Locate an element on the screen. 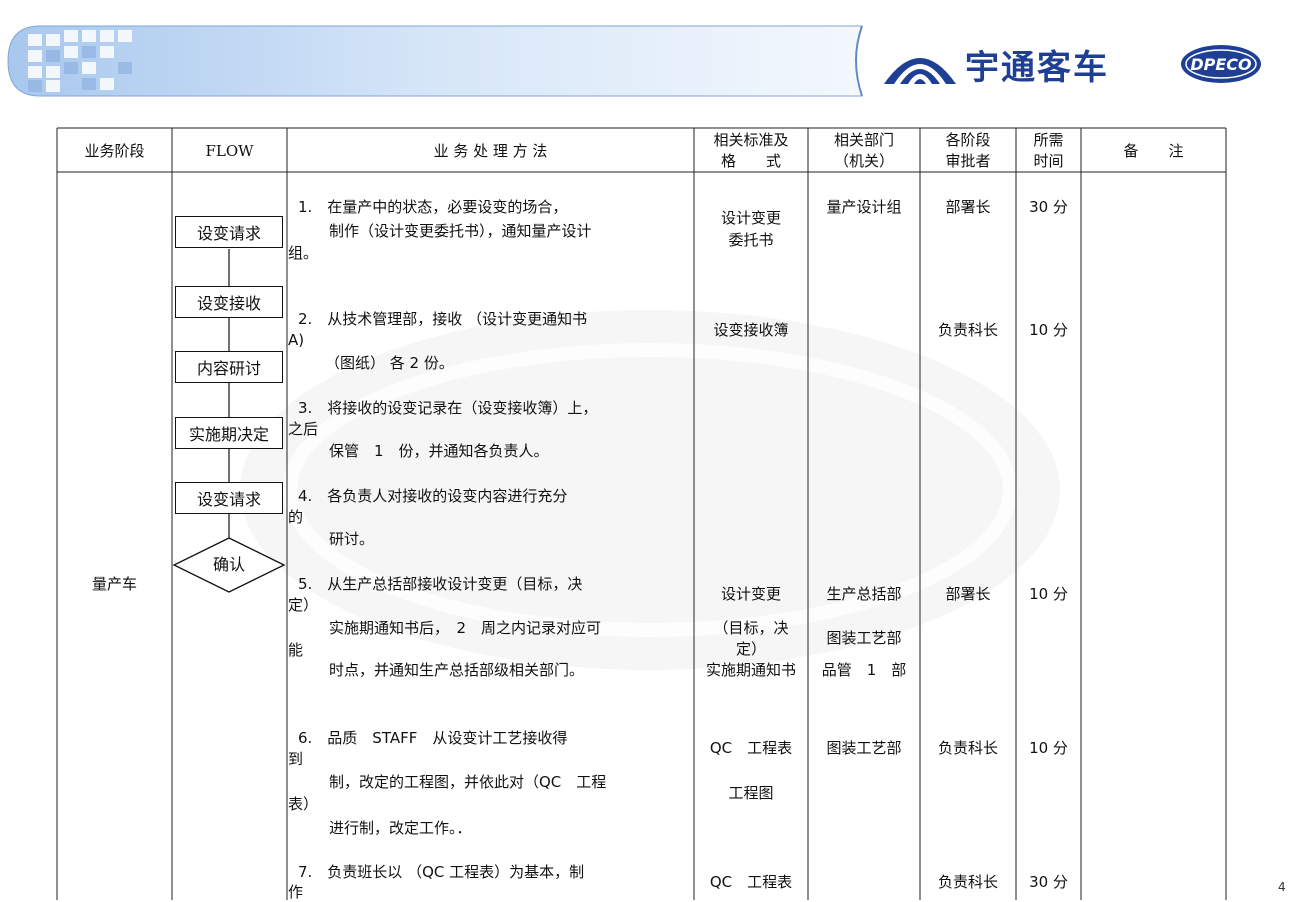 The image size is (1300, 902). step-5-line-3: 实施期通知书后， 2 周之内记录对应可 is located at coordinates (465, 628).